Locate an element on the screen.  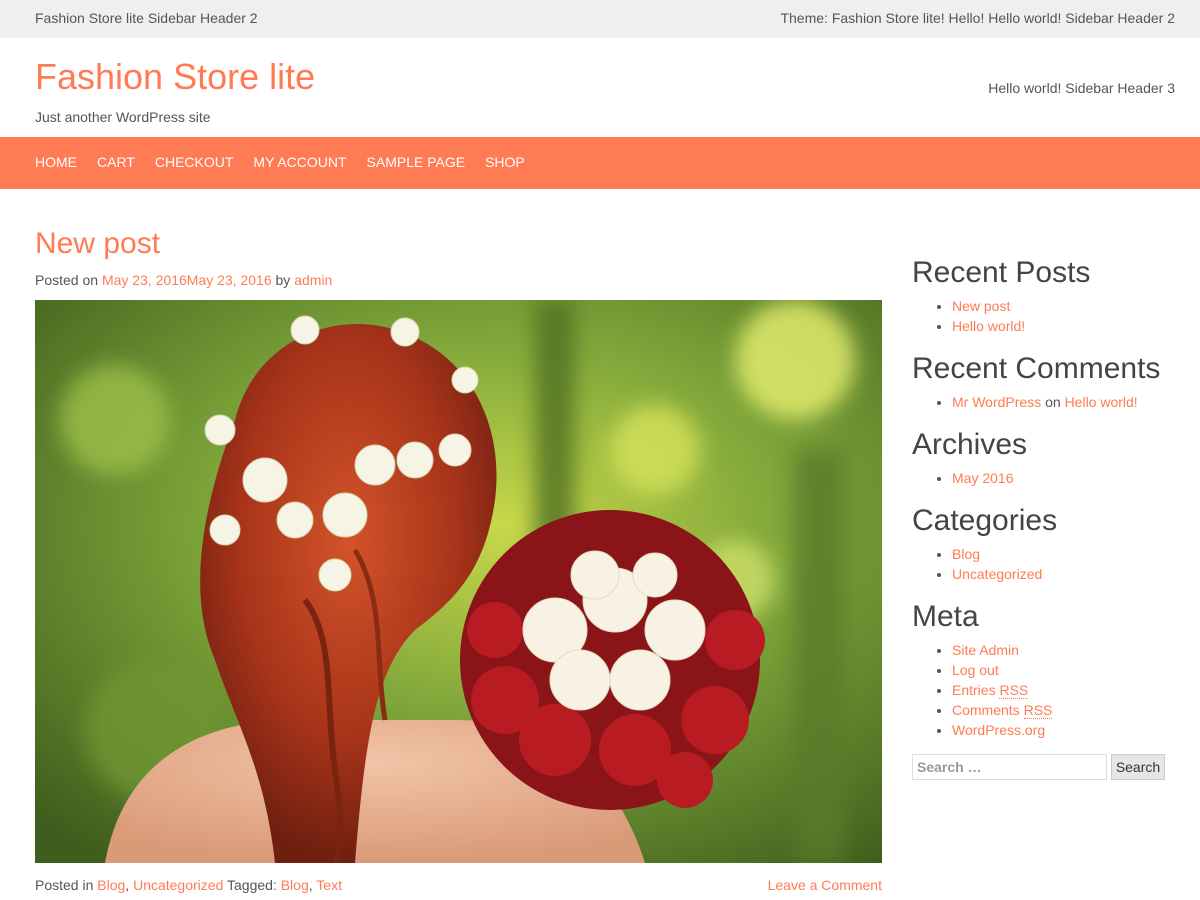
nav-item-home: HOME is located at coordinates (56, 162).